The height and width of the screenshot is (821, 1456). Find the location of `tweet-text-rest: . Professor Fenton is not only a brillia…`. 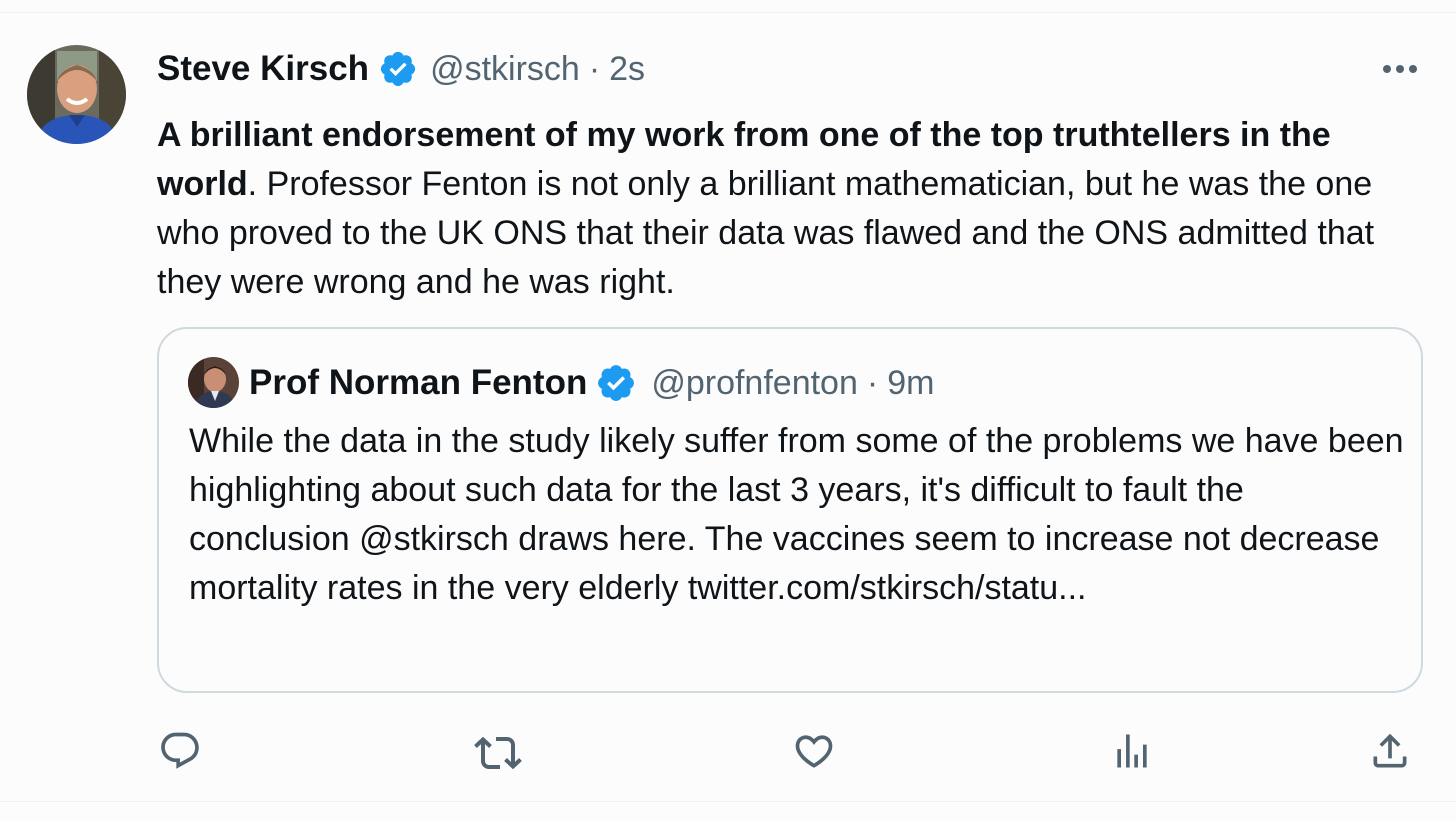

tweet-text-rest: . Professor Fenton is not only a brillia… is located at coordinates (766, 233).